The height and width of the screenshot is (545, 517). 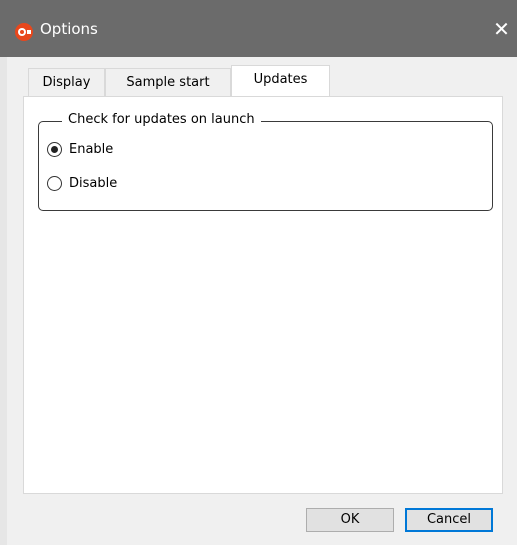 What do you see at coordinates (91, 149) in the screenshot?
I see `radio-enable-label: Enable` at bounding box center [91, 149].